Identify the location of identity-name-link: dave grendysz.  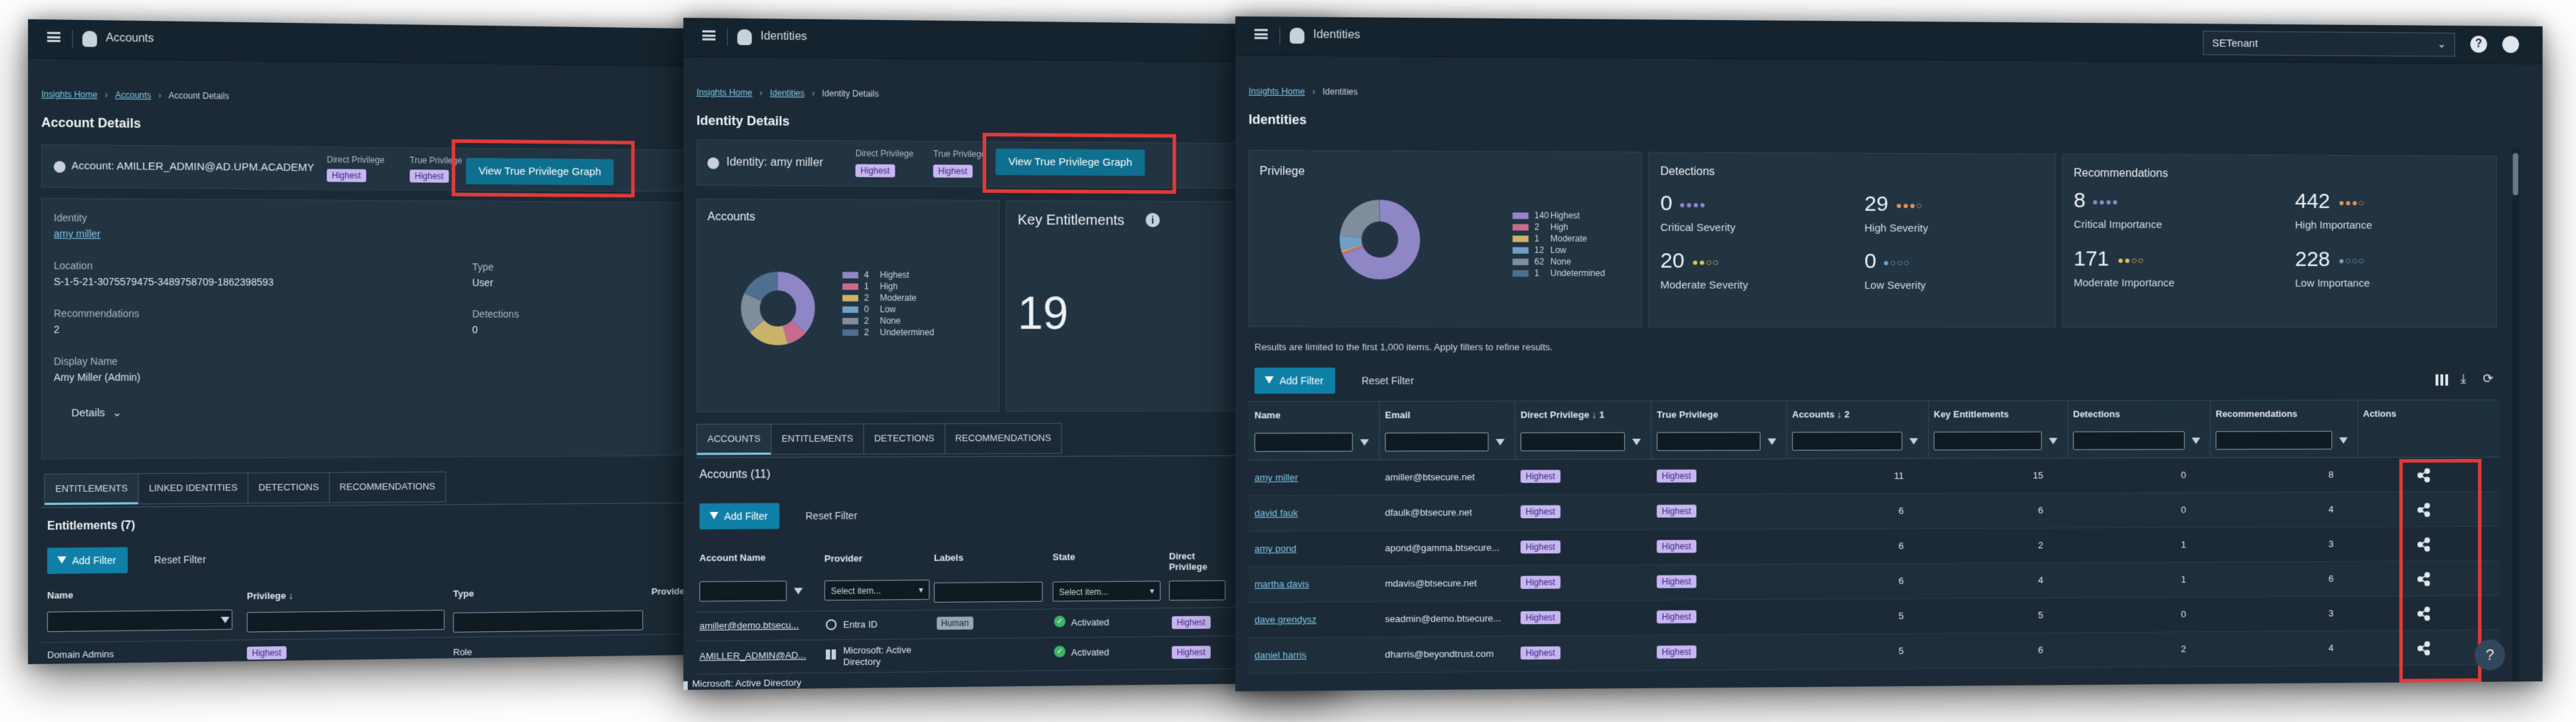
(1286, 619).